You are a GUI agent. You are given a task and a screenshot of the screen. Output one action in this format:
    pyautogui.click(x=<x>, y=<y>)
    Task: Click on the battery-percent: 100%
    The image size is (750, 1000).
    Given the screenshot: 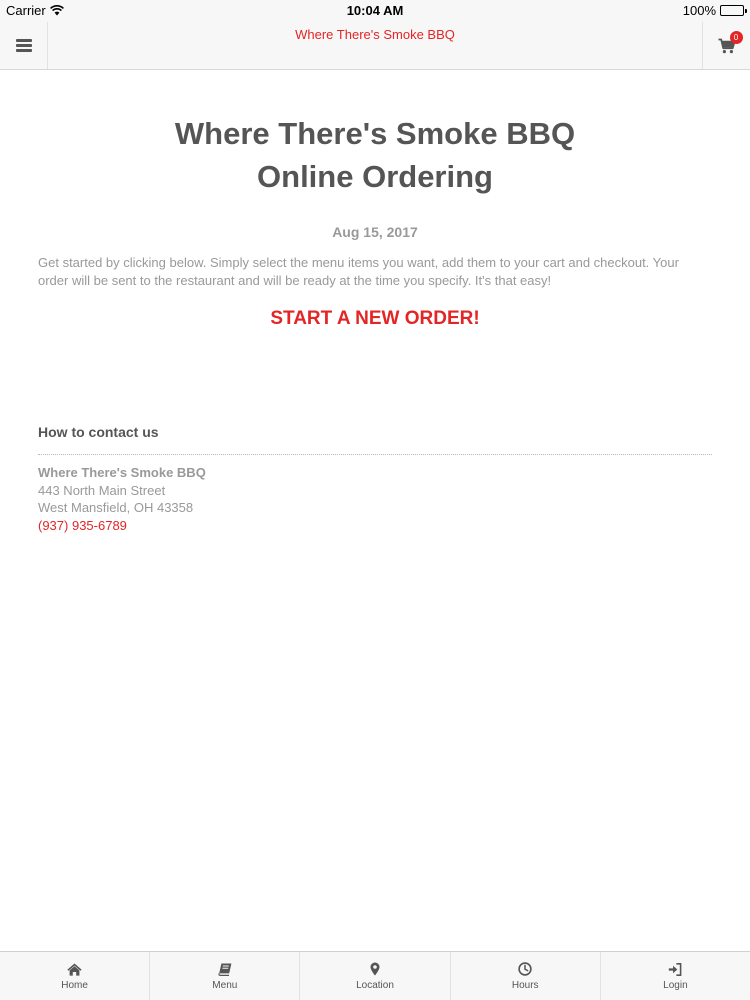 What is the action you would take?
    pyautogui.click(x=699, y=10)
    